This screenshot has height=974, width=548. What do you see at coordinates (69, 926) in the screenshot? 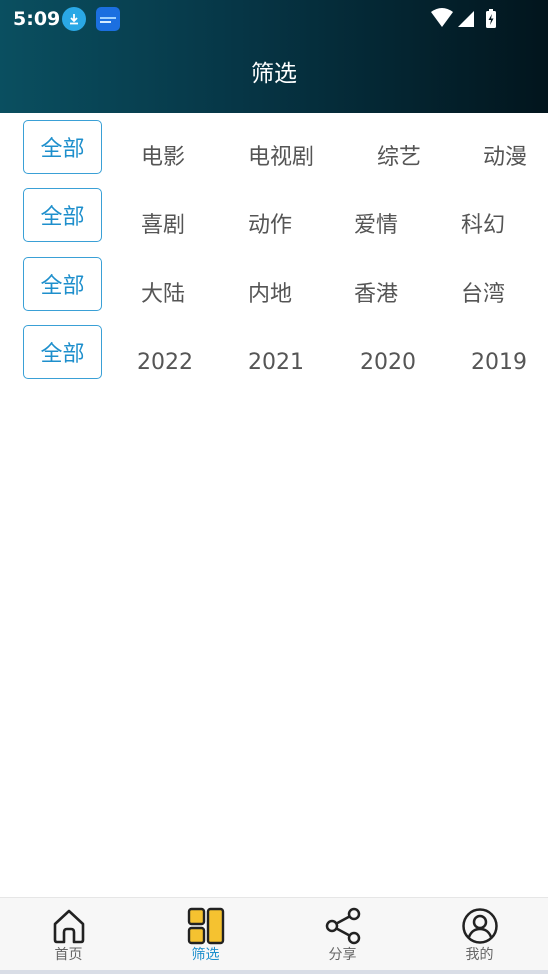
I see `home-icon` at bounding box center [69, 926].